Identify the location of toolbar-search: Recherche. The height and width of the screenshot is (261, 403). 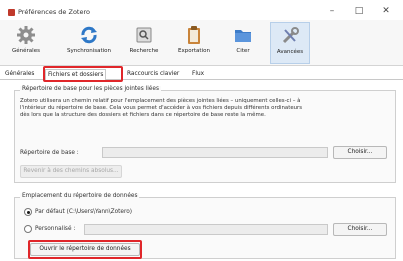
(144, 43).